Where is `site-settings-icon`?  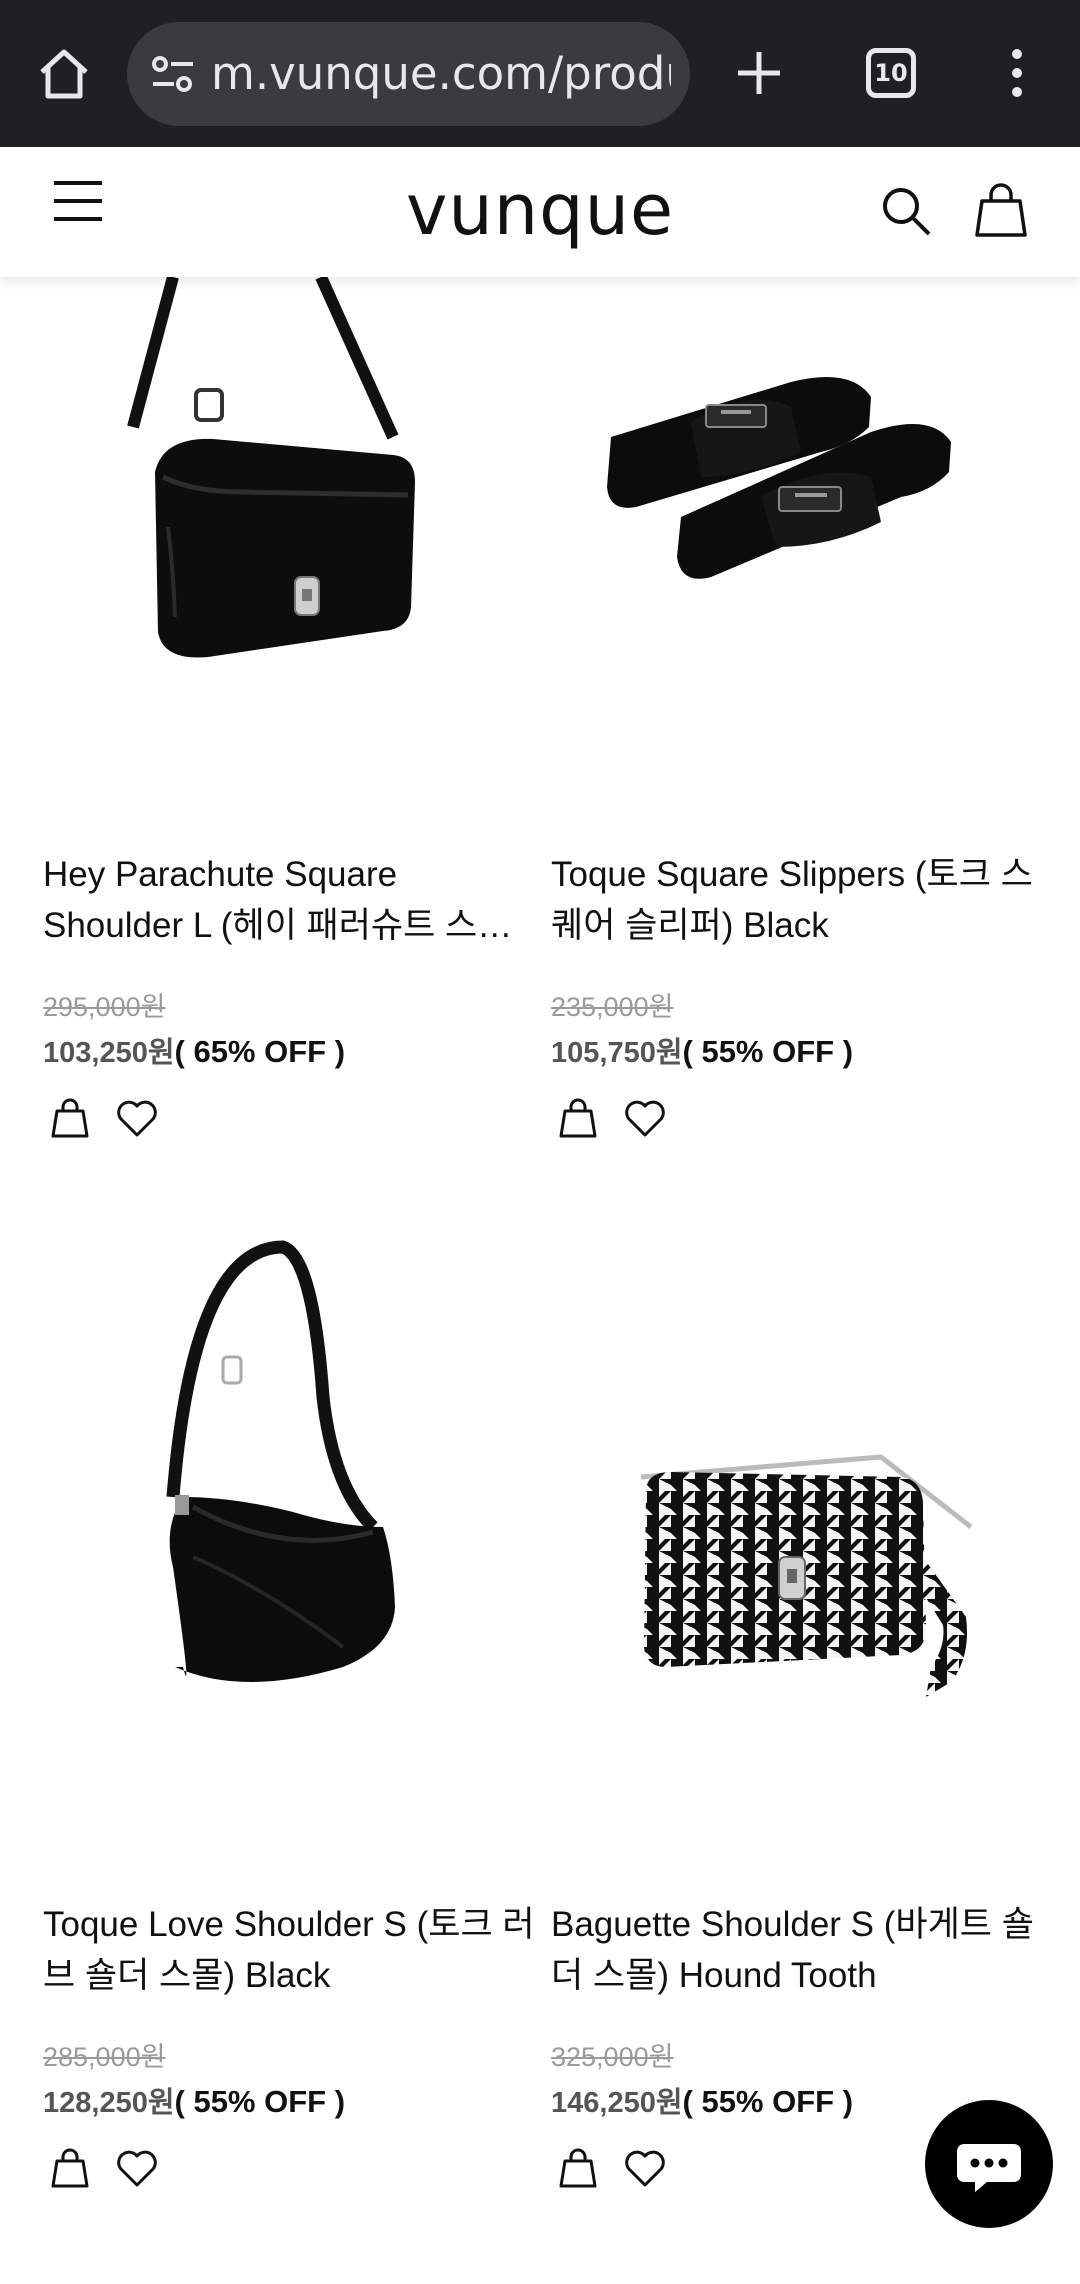
site-settings-icon is located at coordinates (173, 74).